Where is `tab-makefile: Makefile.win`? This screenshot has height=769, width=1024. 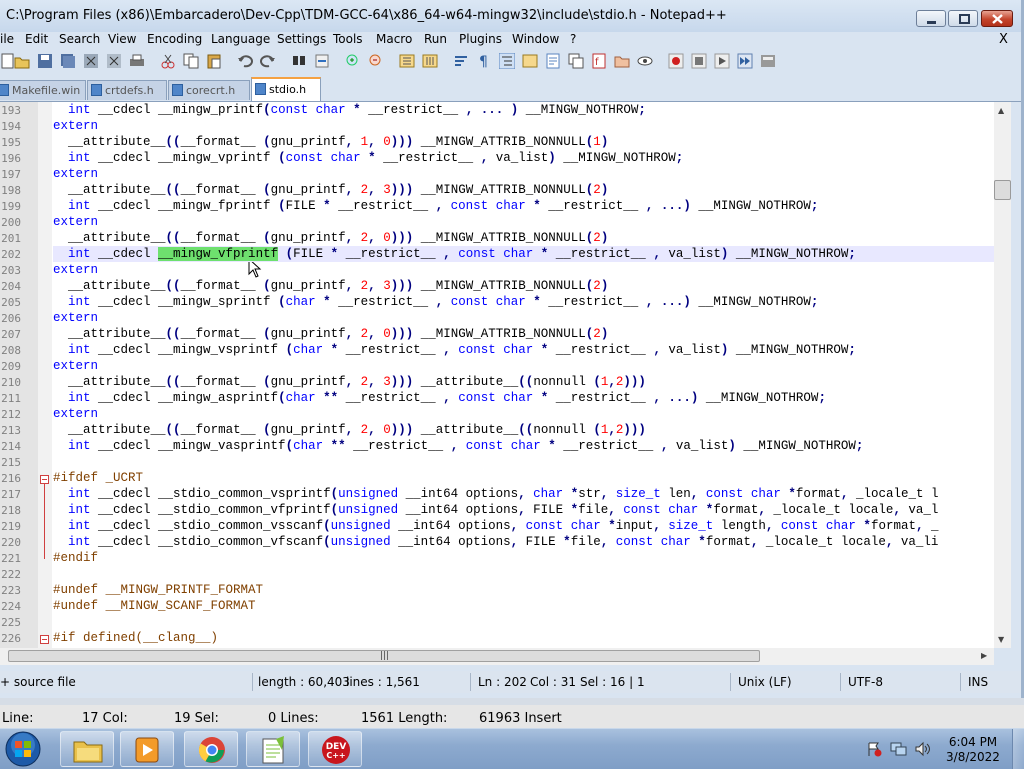
tab-makefile: Makefile.win is located at coordinates (43, 90).